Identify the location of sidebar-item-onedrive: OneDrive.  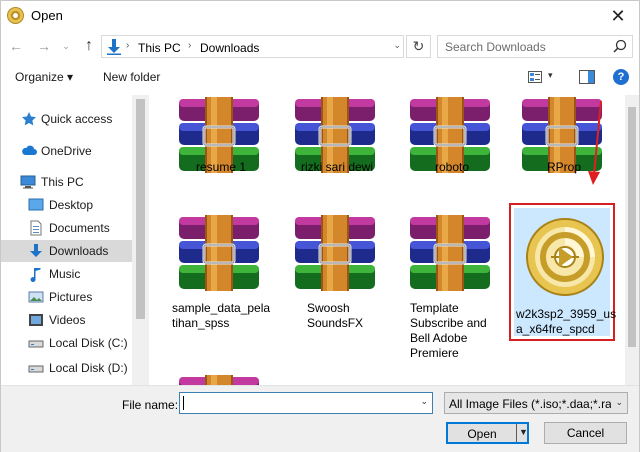
(66, 151).